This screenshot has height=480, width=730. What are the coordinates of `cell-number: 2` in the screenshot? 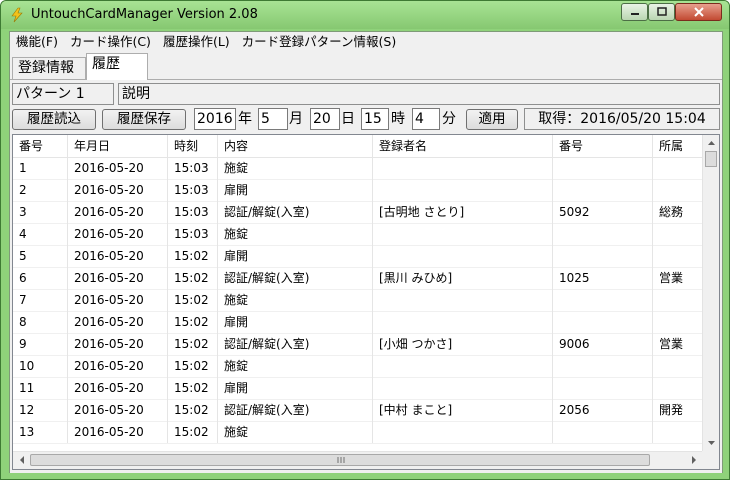 It's located at (40, 190).